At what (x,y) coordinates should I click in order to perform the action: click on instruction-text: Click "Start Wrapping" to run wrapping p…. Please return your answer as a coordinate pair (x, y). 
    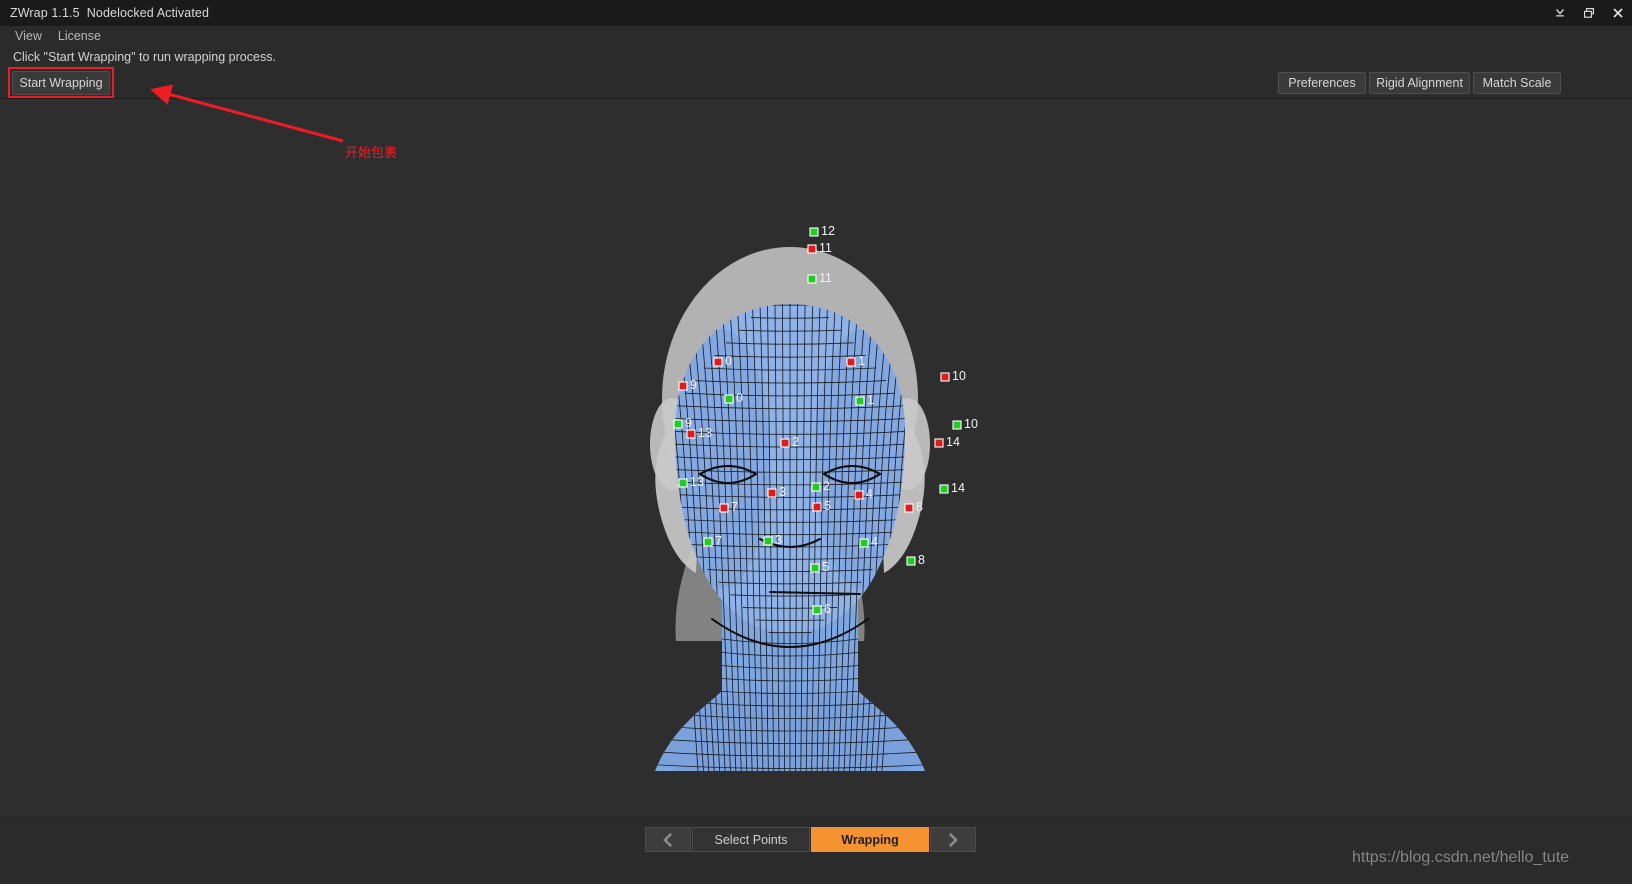
    Looking at the image, I should click on (144, 57).